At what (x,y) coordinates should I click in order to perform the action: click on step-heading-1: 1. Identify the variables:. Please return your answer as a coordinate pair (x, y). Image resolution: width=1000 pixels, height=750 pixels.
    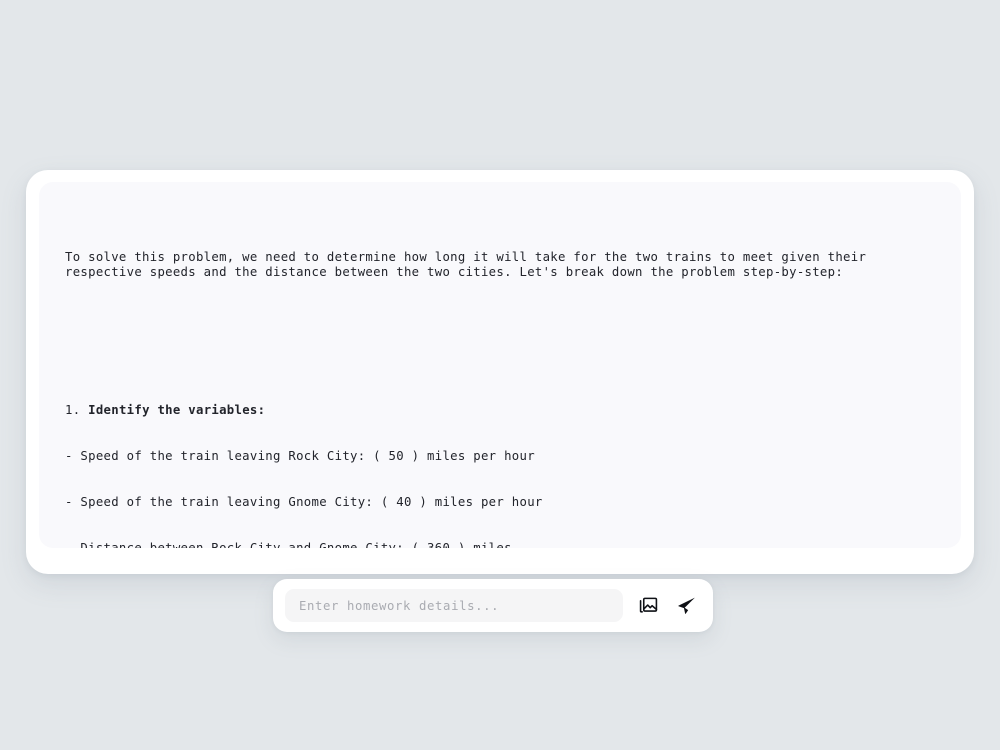
    Looking at the image, I should click on (500, 410).